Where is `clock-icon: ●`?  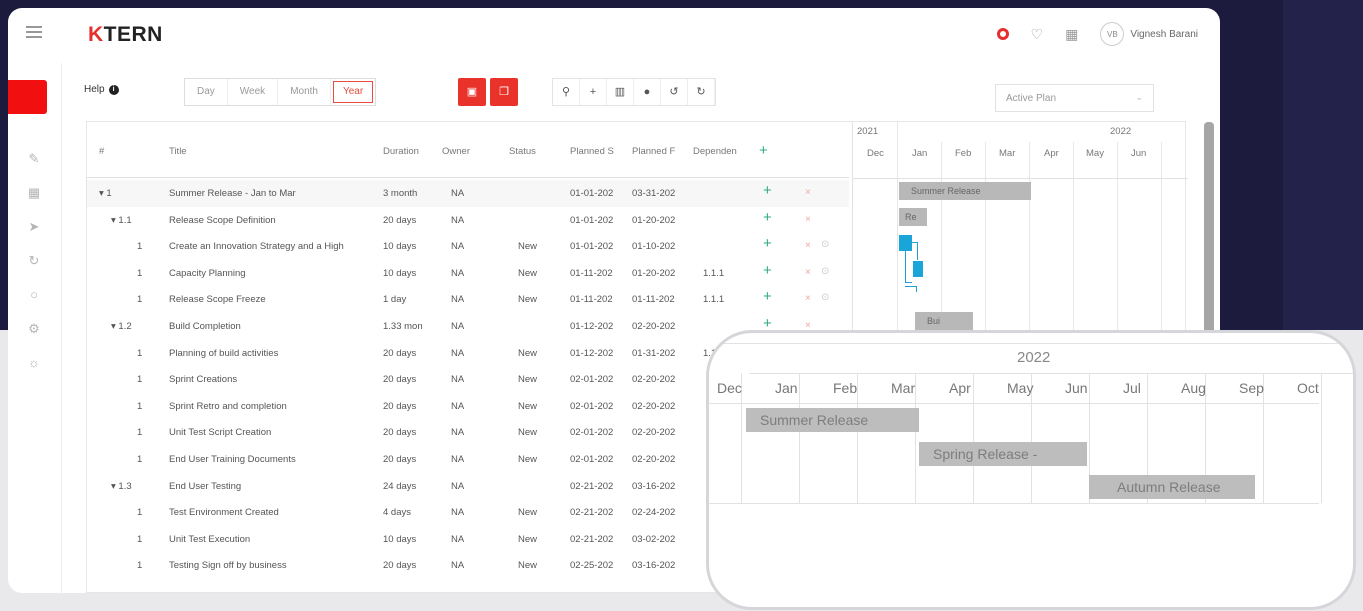
clock-icon: ● is located at coordinates (647, 92).